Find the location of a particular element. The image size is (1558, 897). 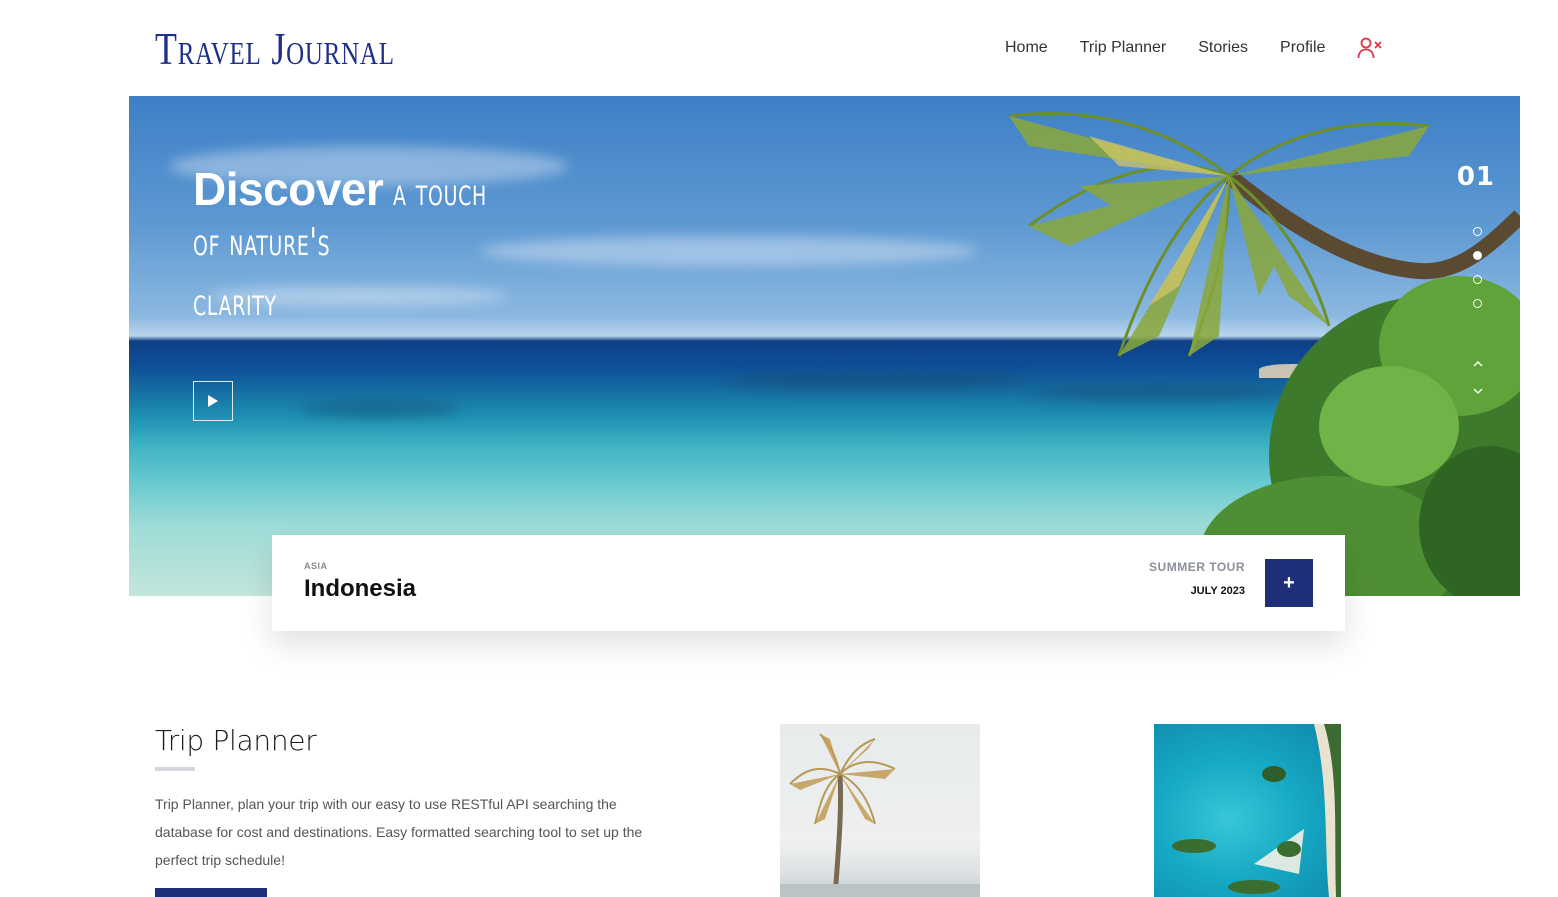

heading-underline is located at coordinates (175, 769).